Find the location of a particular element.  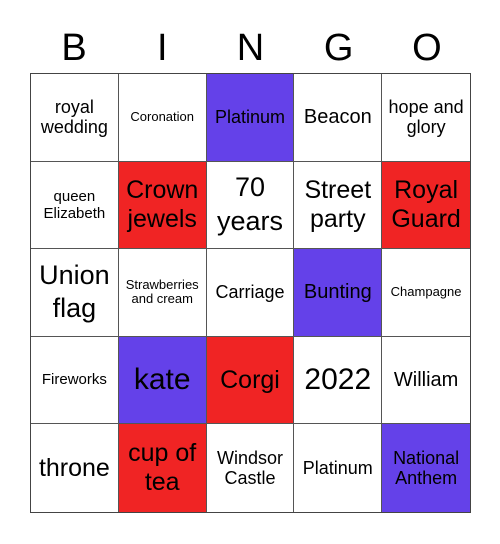

bingo-cell: Coronation is located at coordinates (162, 118).